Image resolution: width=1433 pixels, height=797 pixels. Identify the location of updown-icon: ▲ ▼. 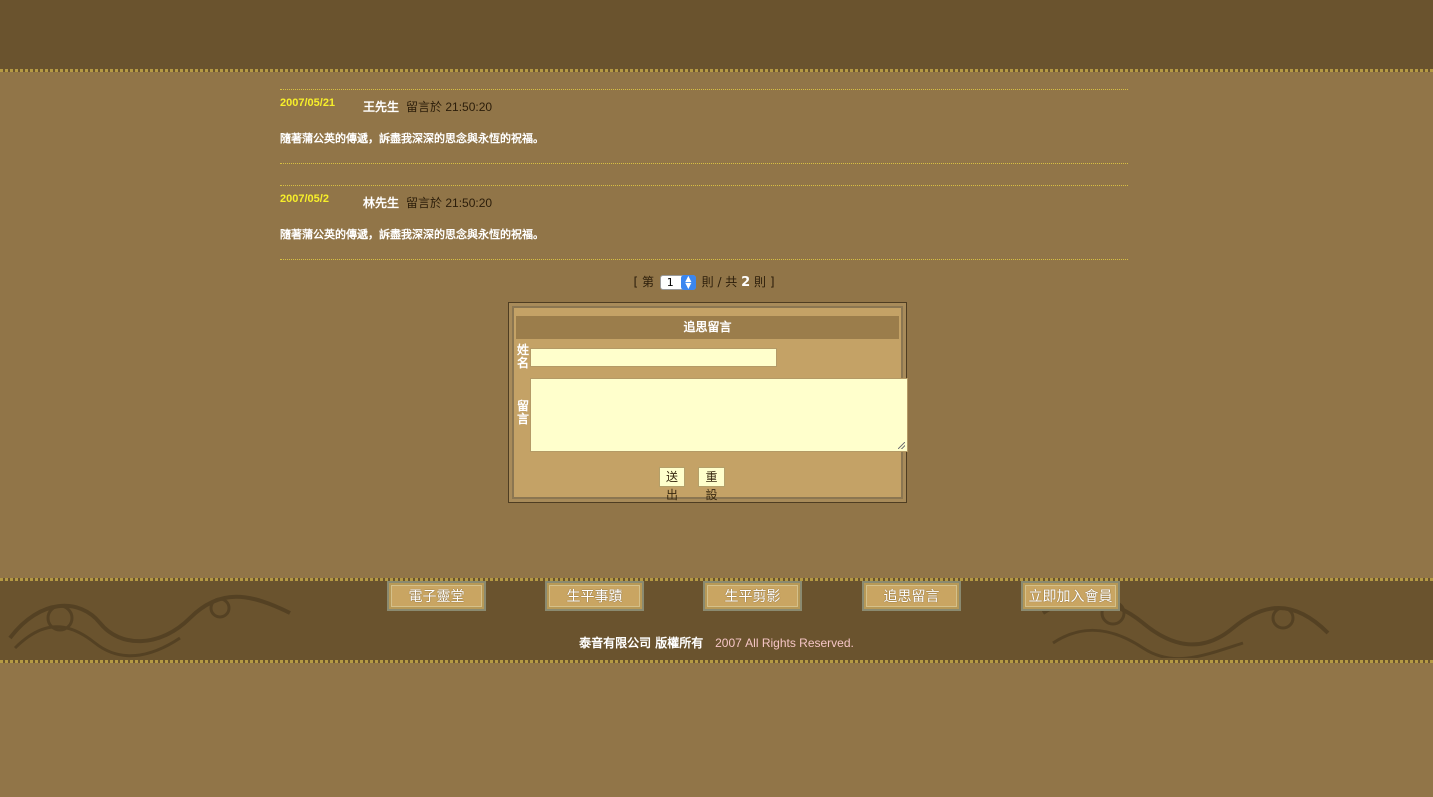
(688, 282).